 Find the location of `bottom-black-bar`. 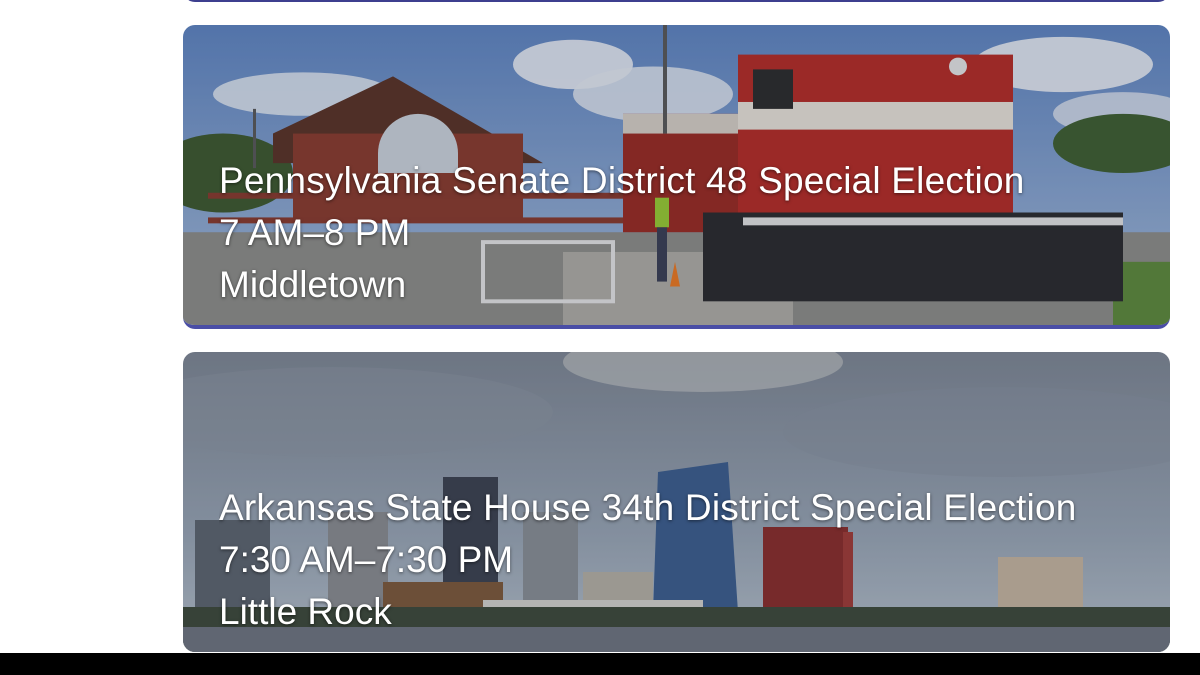

bottom-black-bar is located at coordinates (600, 664).